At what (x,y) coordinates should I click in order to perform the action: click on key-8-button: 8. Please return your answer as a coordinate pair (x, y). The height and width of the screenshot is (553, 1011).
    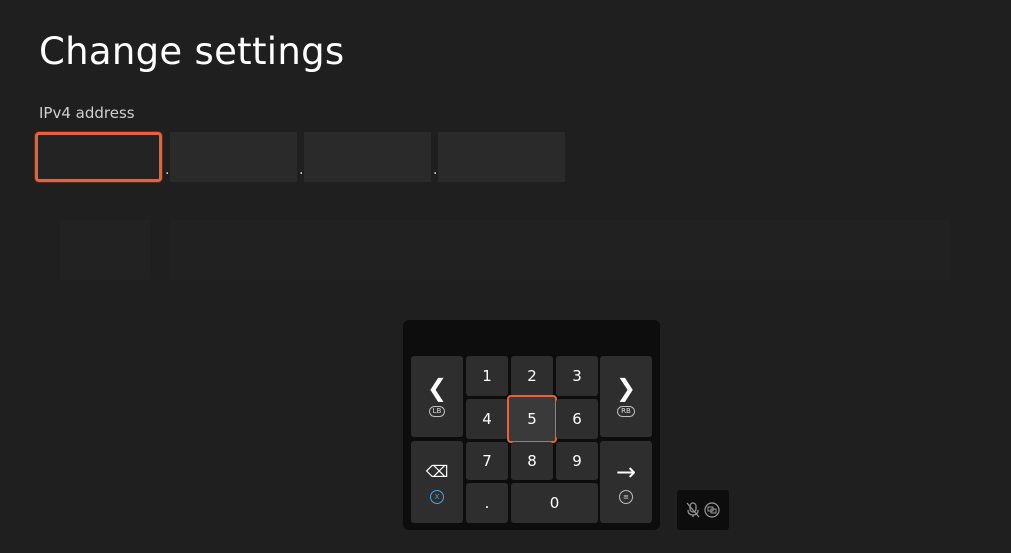
    Looking at the image, I should click on (532, 461).